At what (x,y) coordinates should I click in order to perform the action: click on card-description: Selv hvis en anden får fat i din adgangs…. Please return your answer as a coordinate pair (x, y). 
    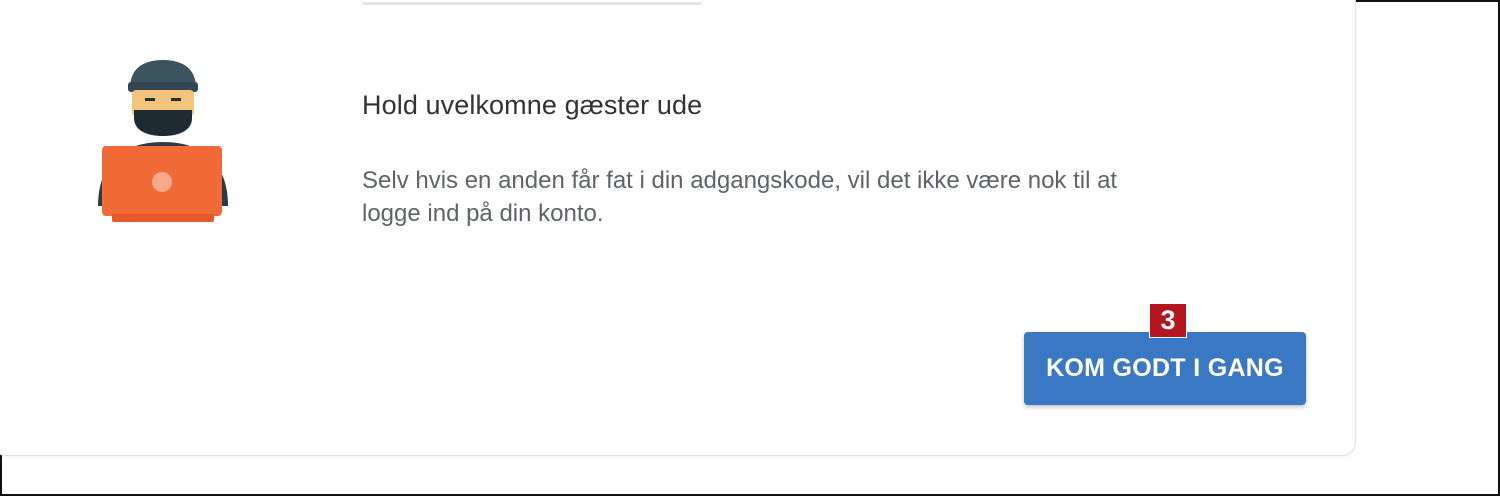
    Looking at the image, I should click on (740, 197).